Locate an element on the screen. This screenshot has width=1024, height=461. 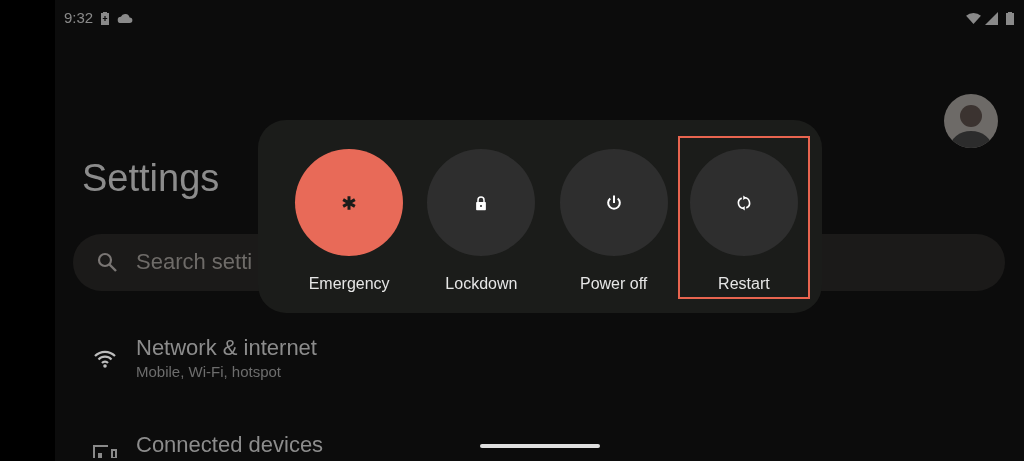
signal-icon is located at coordinates (991, 18).